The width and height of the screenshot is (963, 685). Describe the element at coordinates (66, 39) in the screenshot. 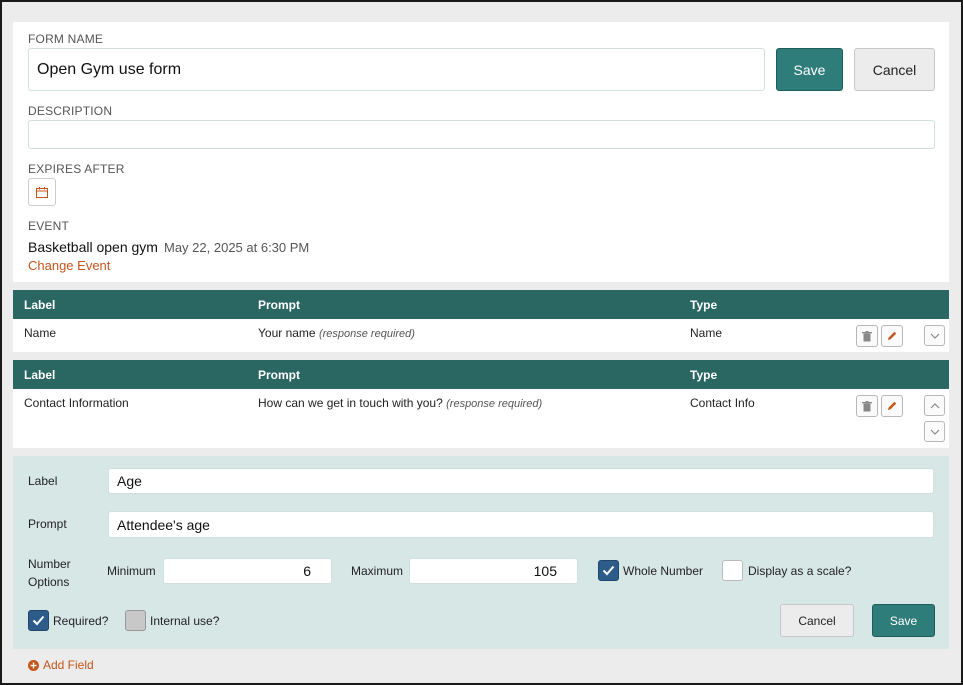

I see `form-name-label: FORM NAME` at that location.